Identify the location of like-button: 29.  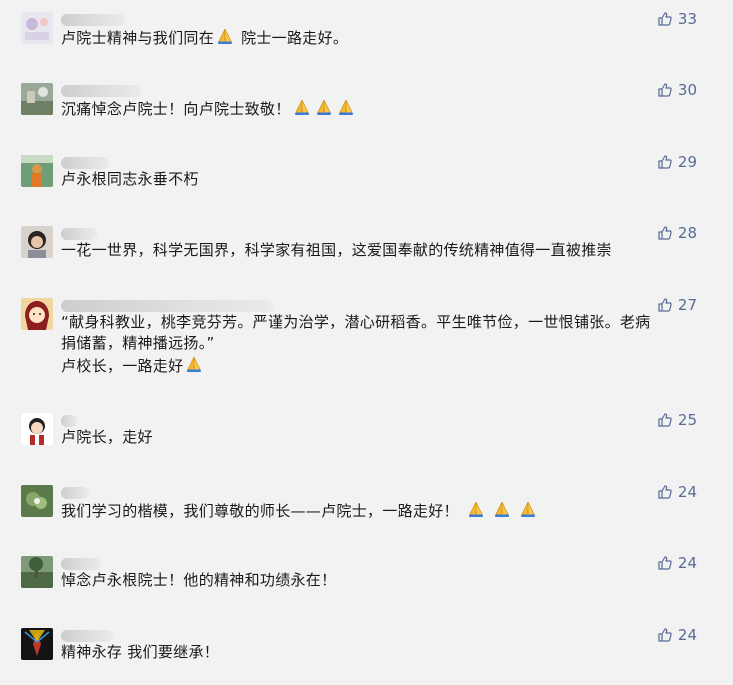
(677, 162).